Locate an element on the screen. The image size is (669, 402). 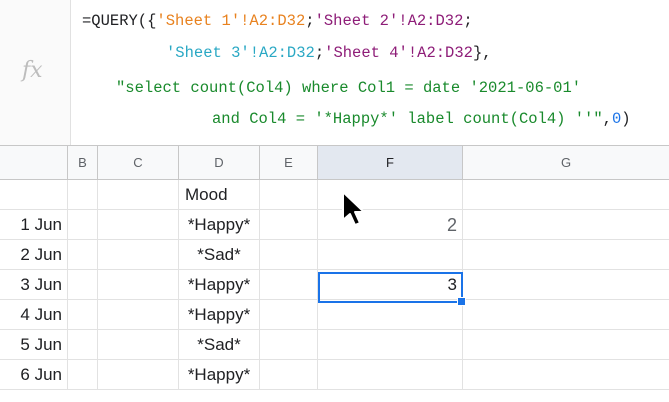
column-header-row: B C D E F G is located at coordinates (334, 163).